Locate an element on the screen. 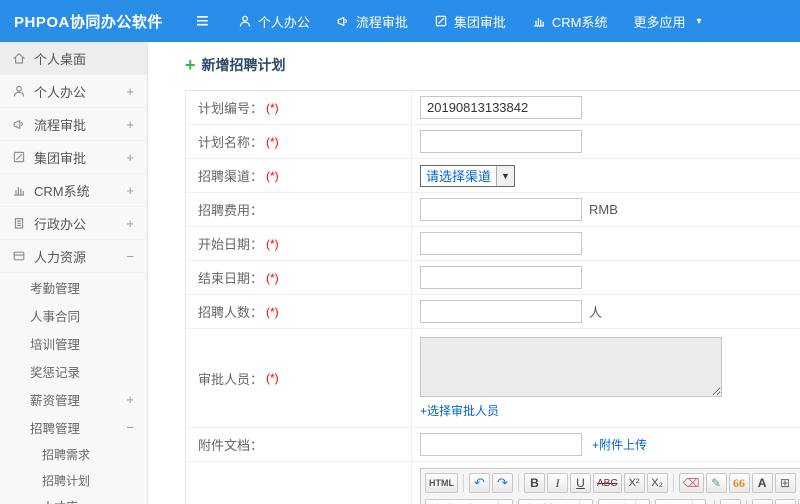 Image resolution: width=800 pixels, height=504 pixels. editor-align-center-button: ≡ is located at coordinates (786, 501).